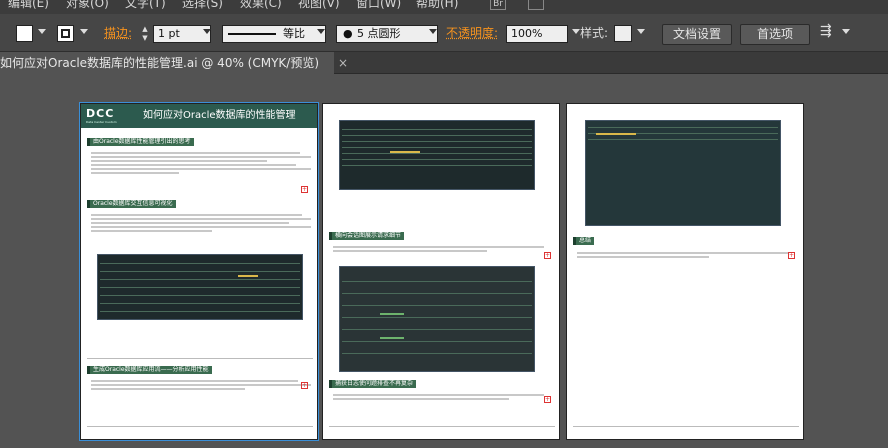 Image resolution: width=888 pixels, height=448 pixels. I want to click on arrange-documents-icon, so click(536, 5).